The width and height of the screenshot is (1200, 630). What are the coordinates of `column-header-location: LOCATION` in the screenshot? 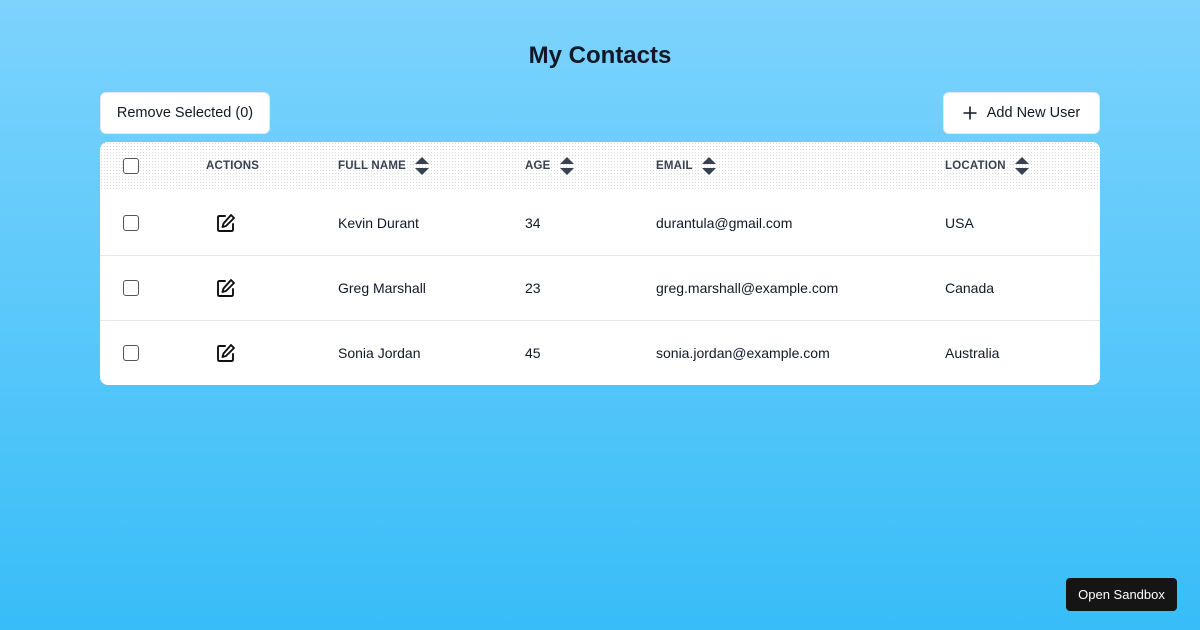 It's located at (987, 166).